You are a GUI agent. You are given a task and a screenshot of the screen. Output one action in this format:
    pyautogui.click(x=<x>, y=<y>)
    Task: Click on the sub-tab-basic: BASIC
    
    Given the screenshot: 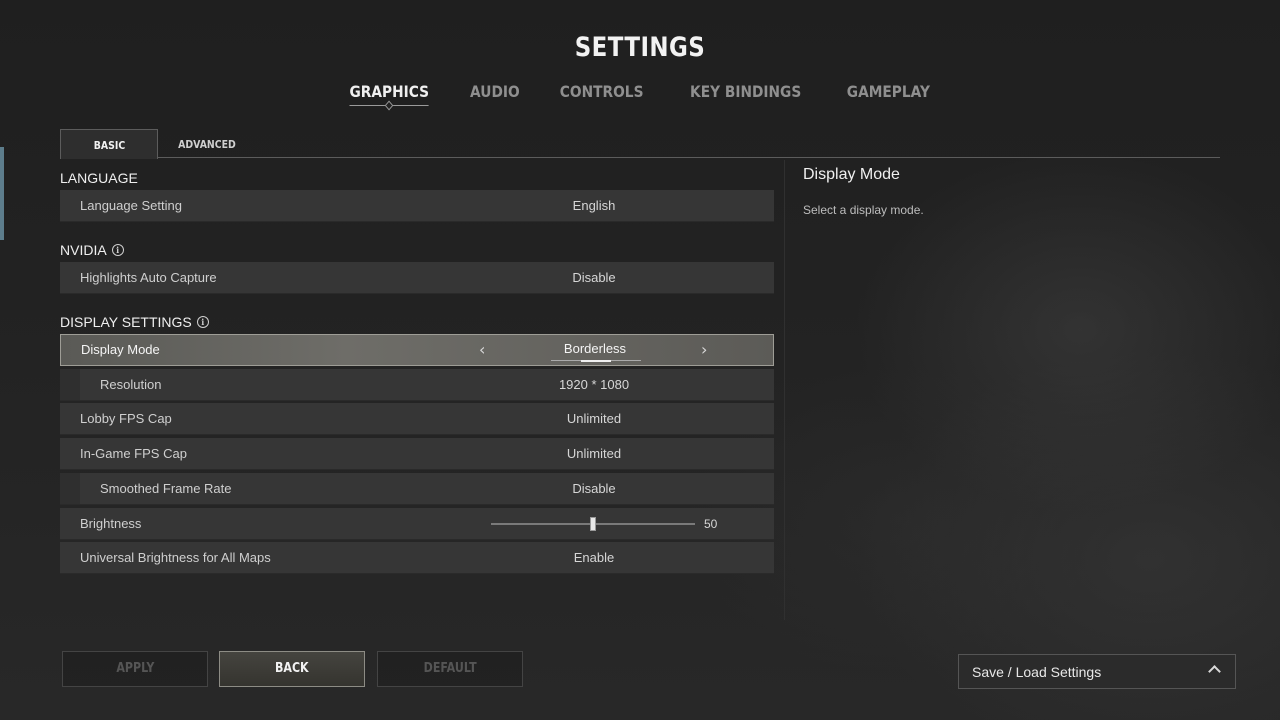 What is the action you would take?
    pyautogui.click(x=109, y=144)
    